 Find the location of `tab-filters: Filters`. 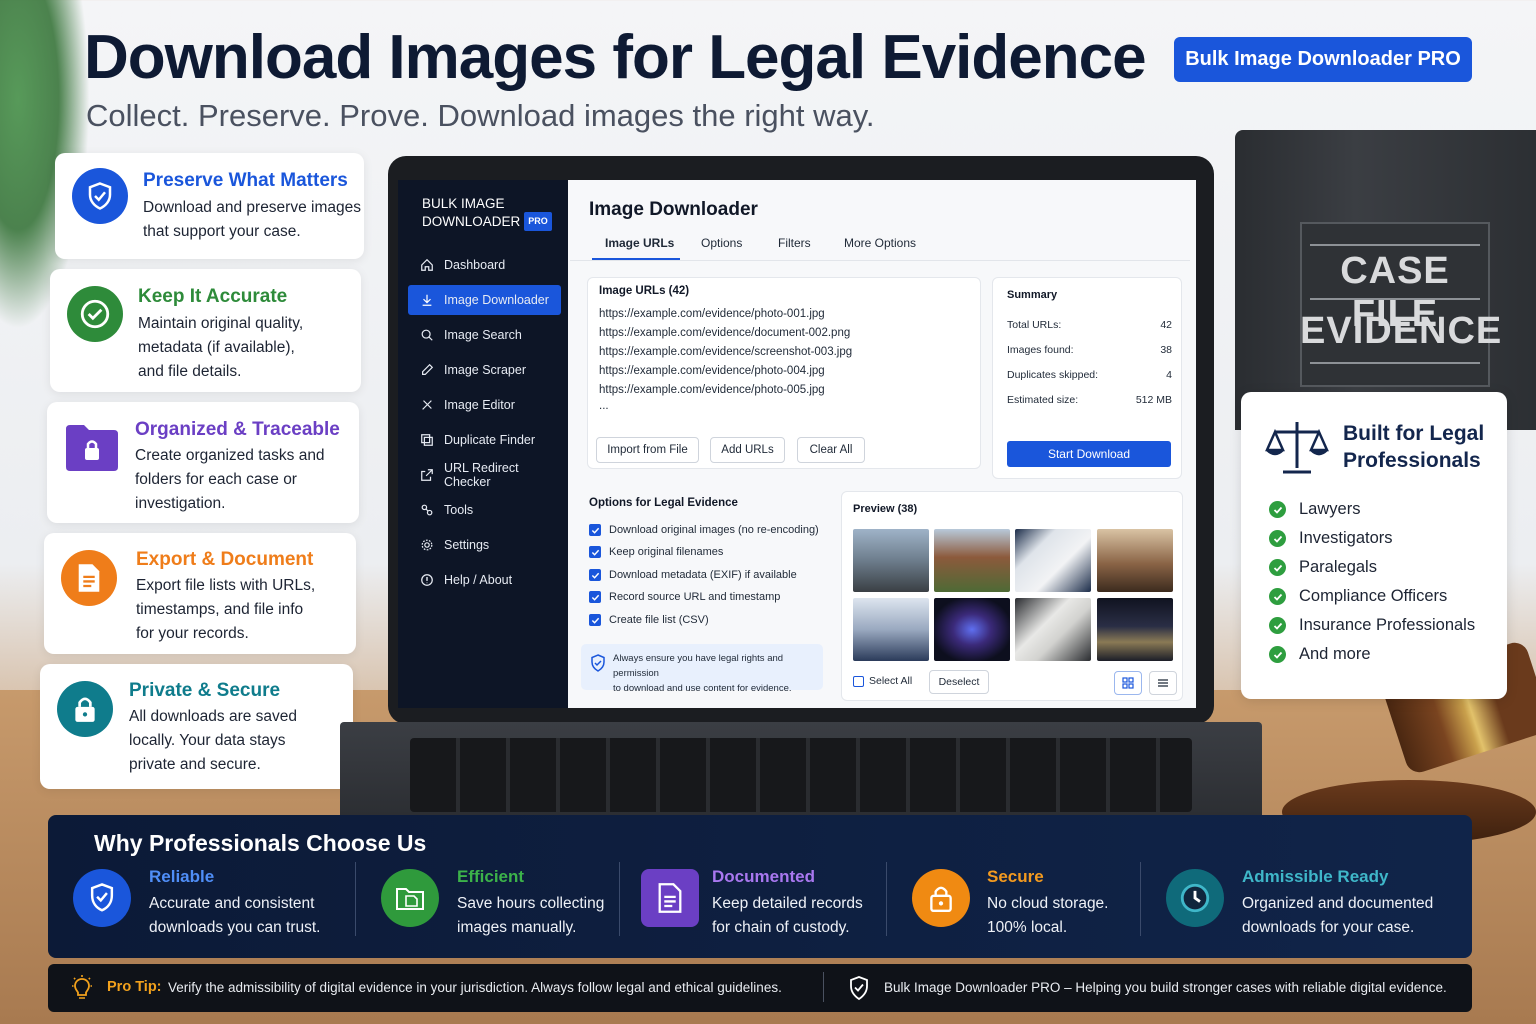

tab-filters: Filters is located at coordinates (794, 243).